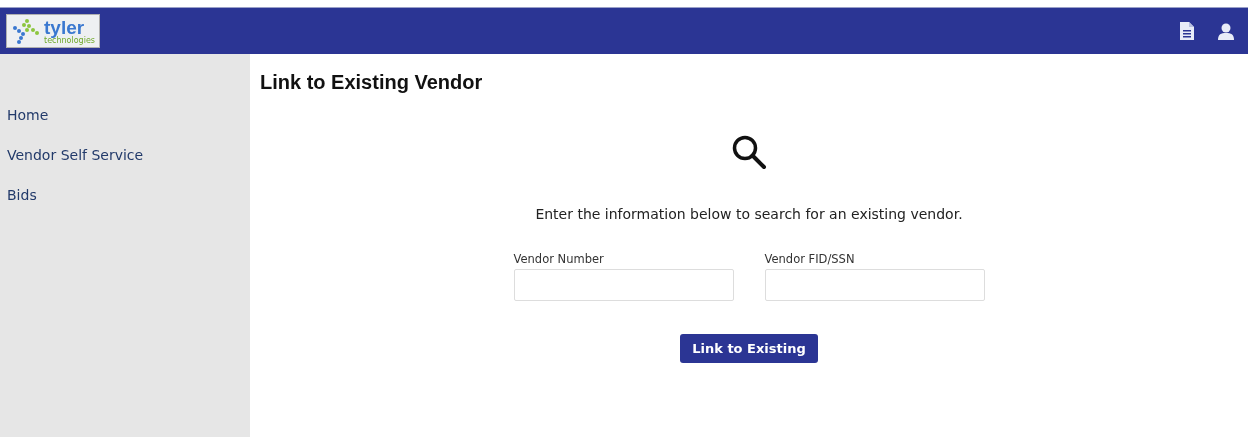 The image size is (1248, 437). Describe the element at coordinates (1226, 31) in the screenshot. I see `user-icon` at that location.